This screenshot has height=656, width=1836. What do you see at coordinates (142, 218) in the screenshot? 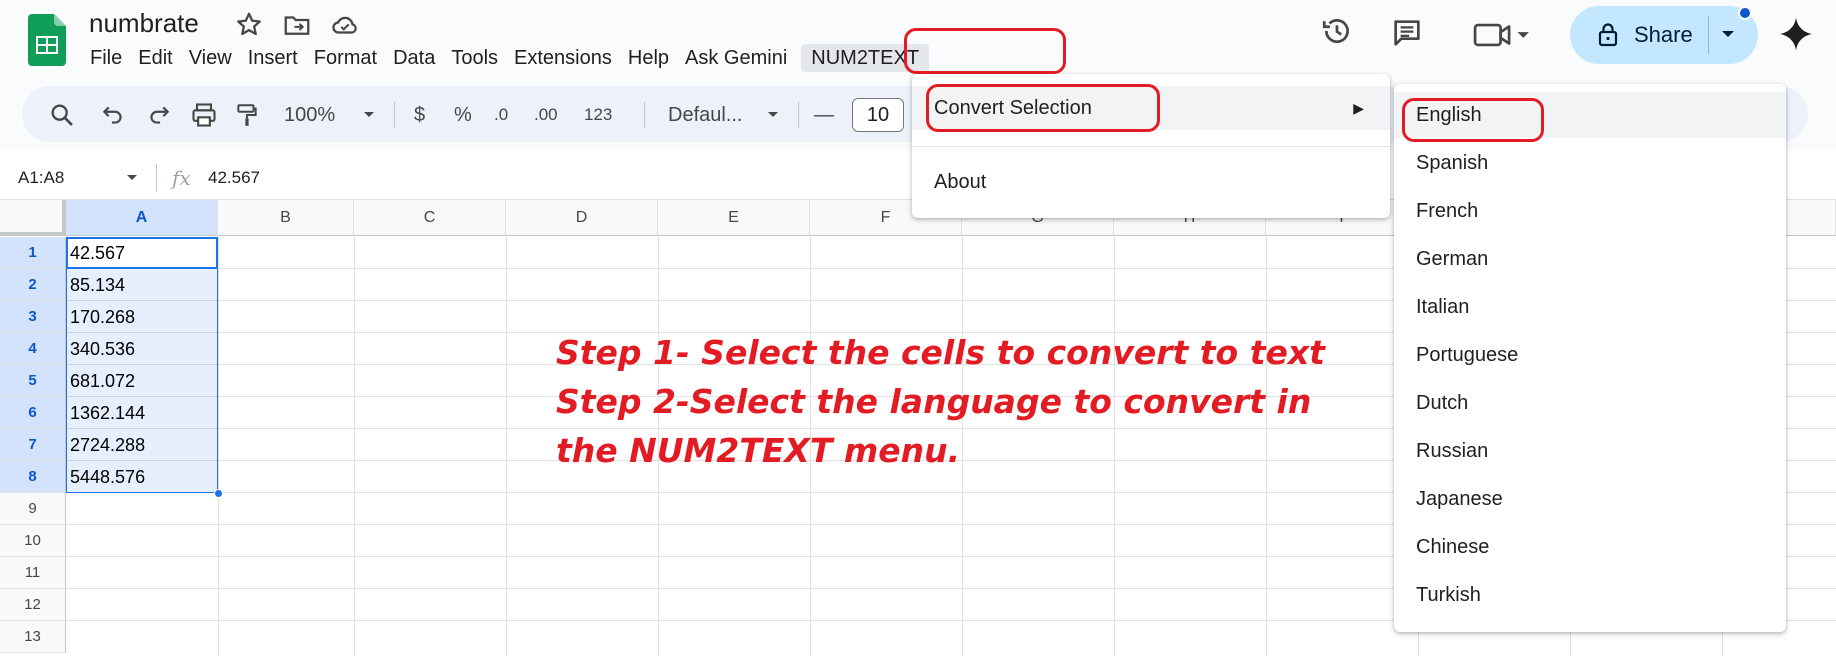
I see `column-header-a: A` at bounding box center [142, 218].